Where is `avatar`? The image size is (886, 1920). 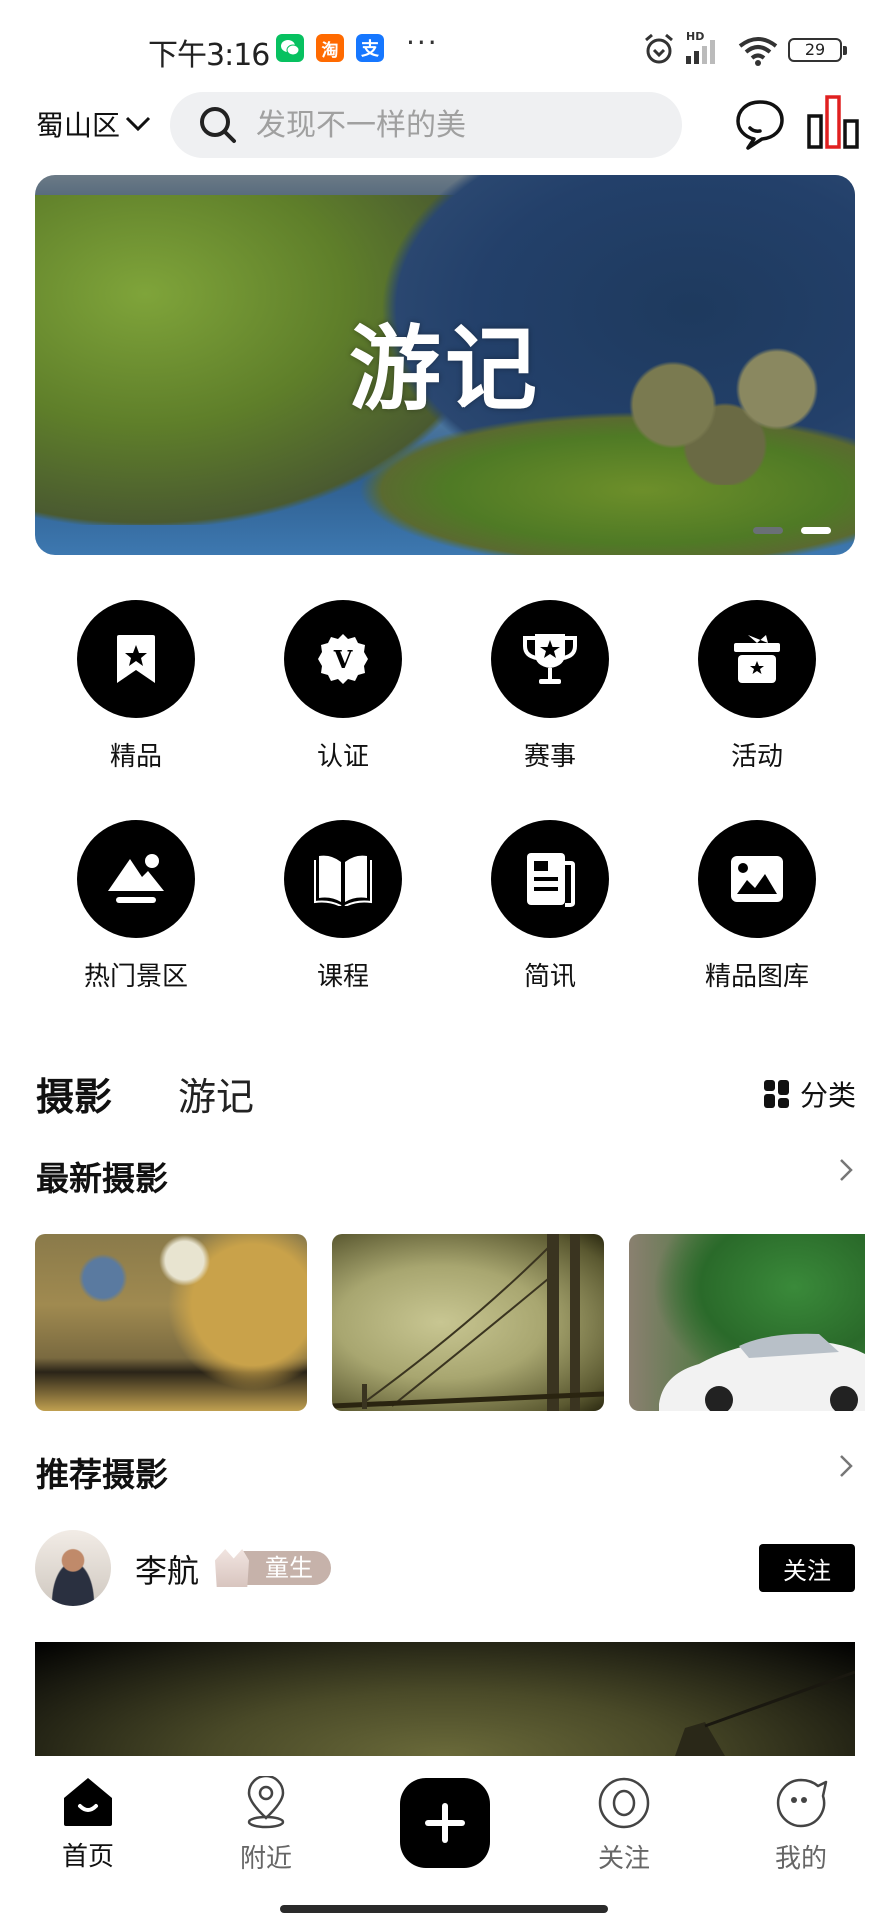 avatar is located at coordinates (73, 1568).